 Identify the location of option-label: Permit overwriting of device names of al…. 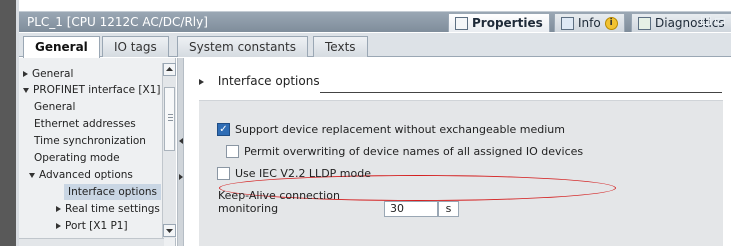
(414, 151).